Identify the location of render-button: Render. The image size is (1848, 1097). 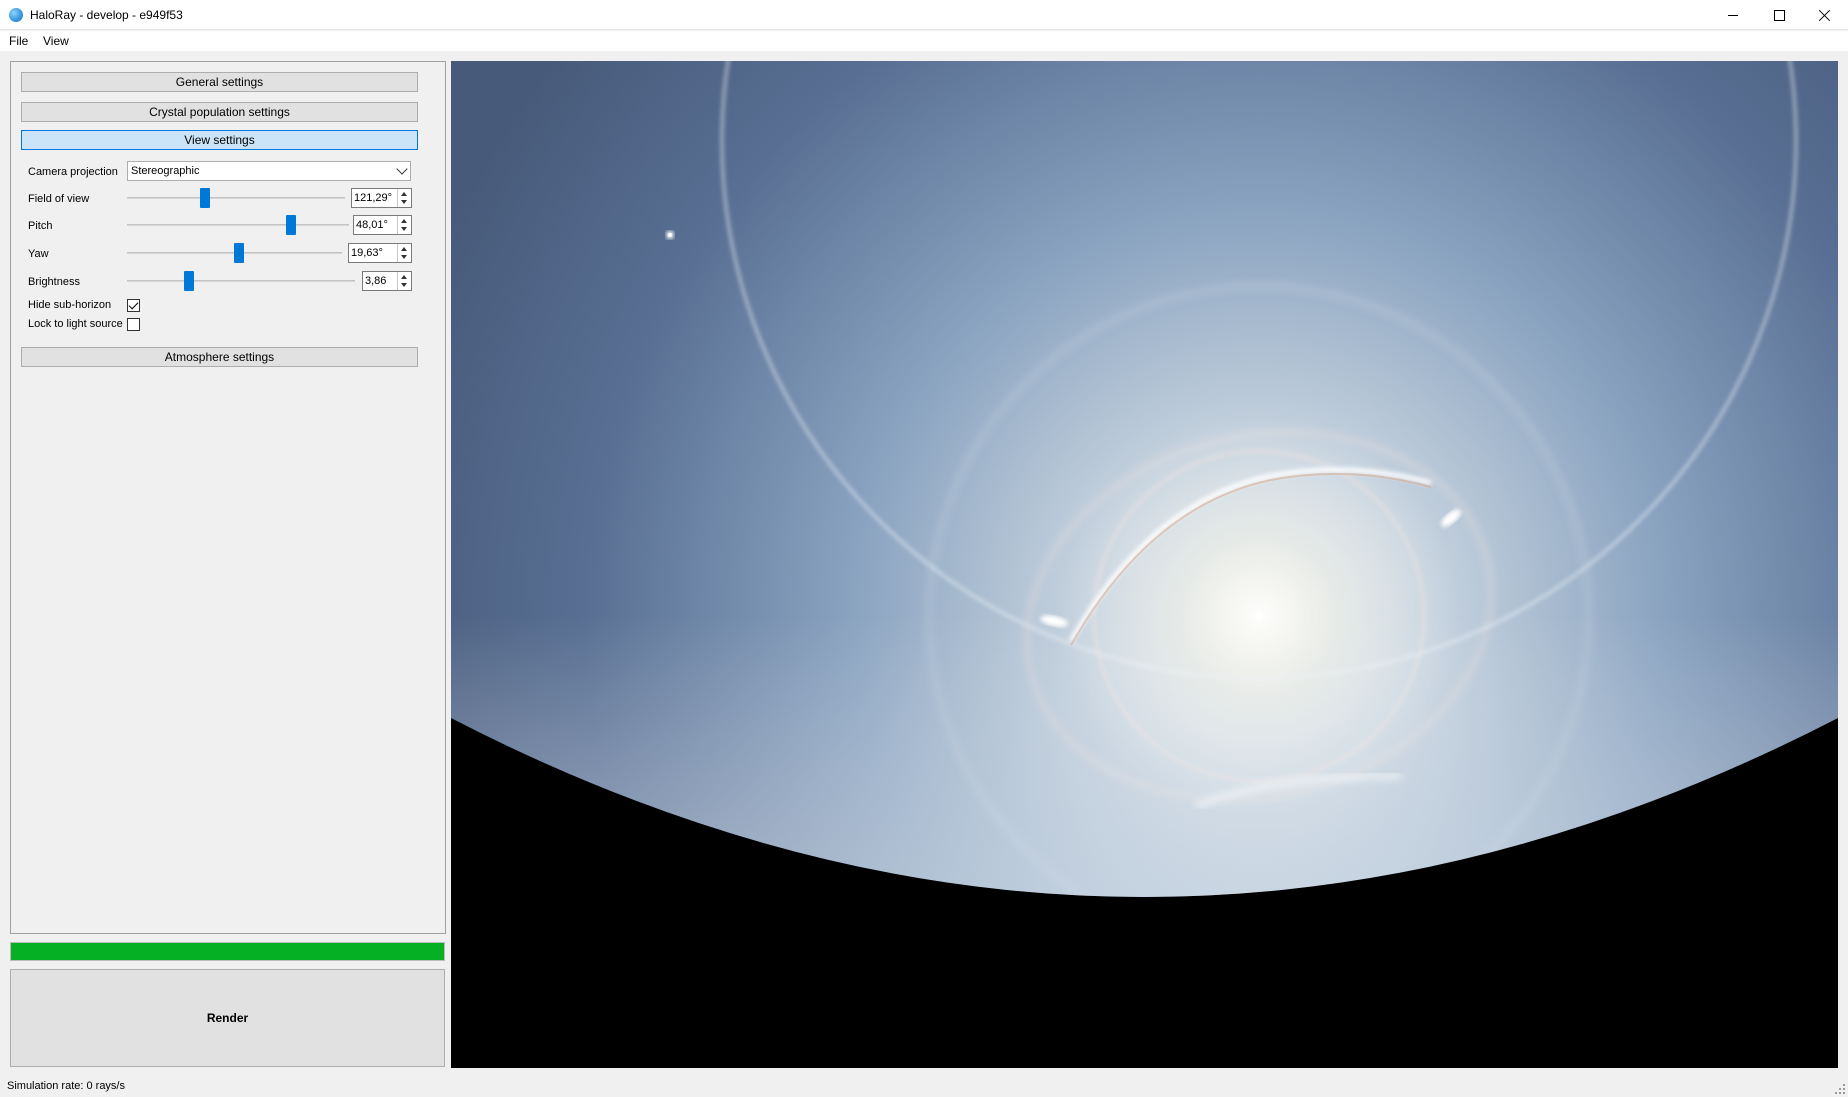
(227, 1018).